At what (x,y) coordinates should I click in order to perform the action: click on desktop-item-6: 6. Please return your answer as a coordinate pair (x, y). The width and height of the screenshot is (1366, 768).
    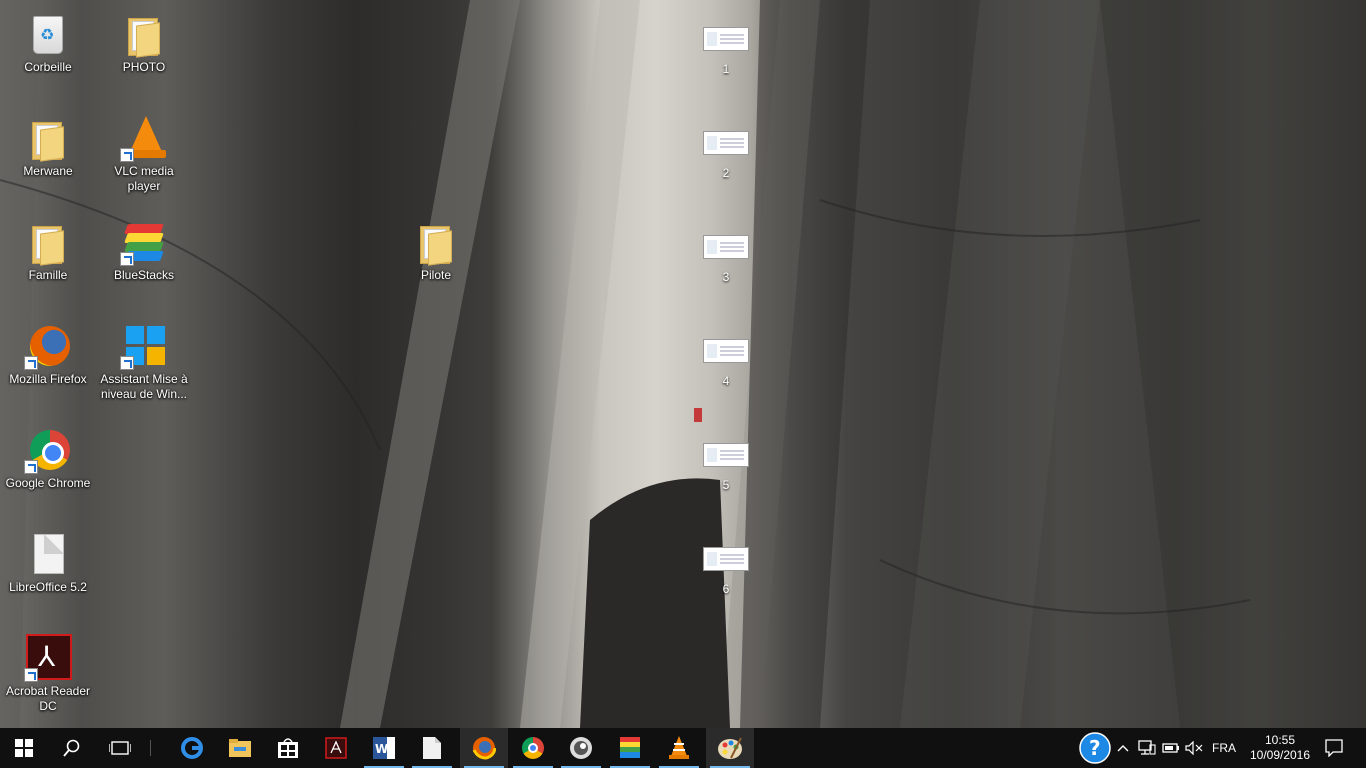
    Looking at the image, I should click on (726, 583).